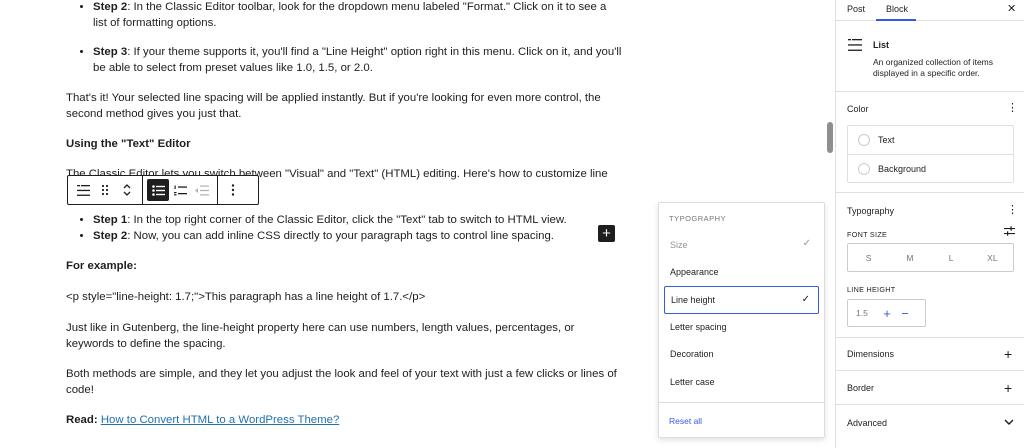 The width and height of the screenshot is (1024, 448). Describe the element at coordinates (863, 313) in the screenshot. I see `line-height-input: 1.5` at that location.